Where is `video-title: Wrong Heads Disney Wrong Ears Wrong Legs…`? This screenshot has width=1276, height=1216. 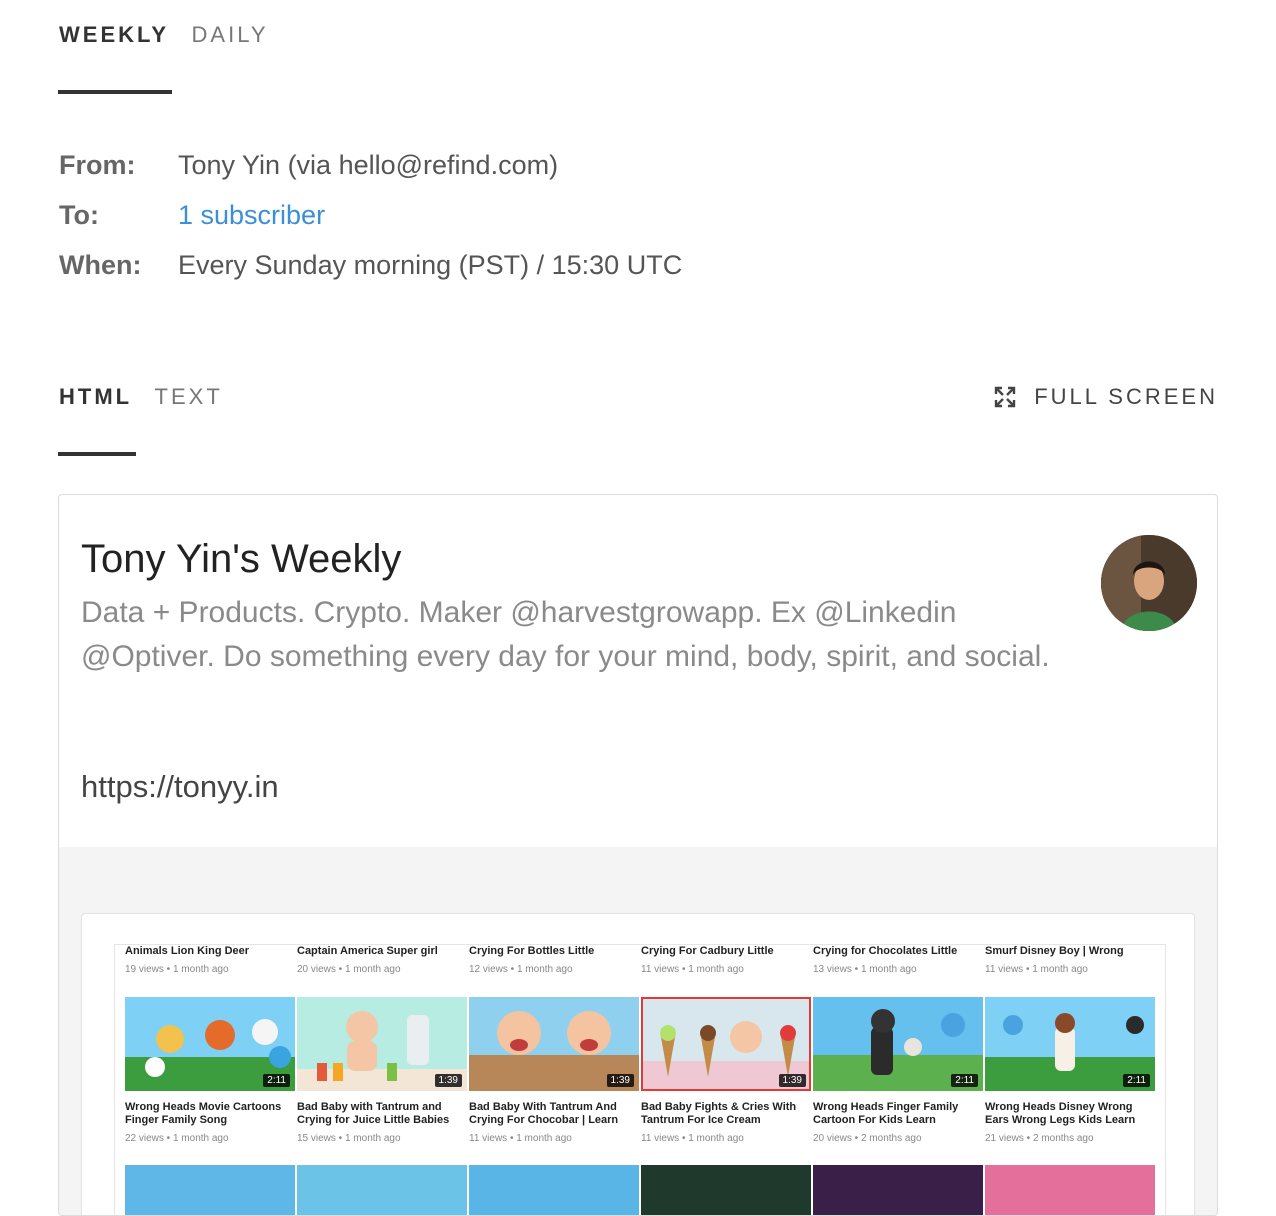
video-title: Wrong Heads Disney Wrong Ears Wrong Legs… is located at coordinates (1070, 1114).